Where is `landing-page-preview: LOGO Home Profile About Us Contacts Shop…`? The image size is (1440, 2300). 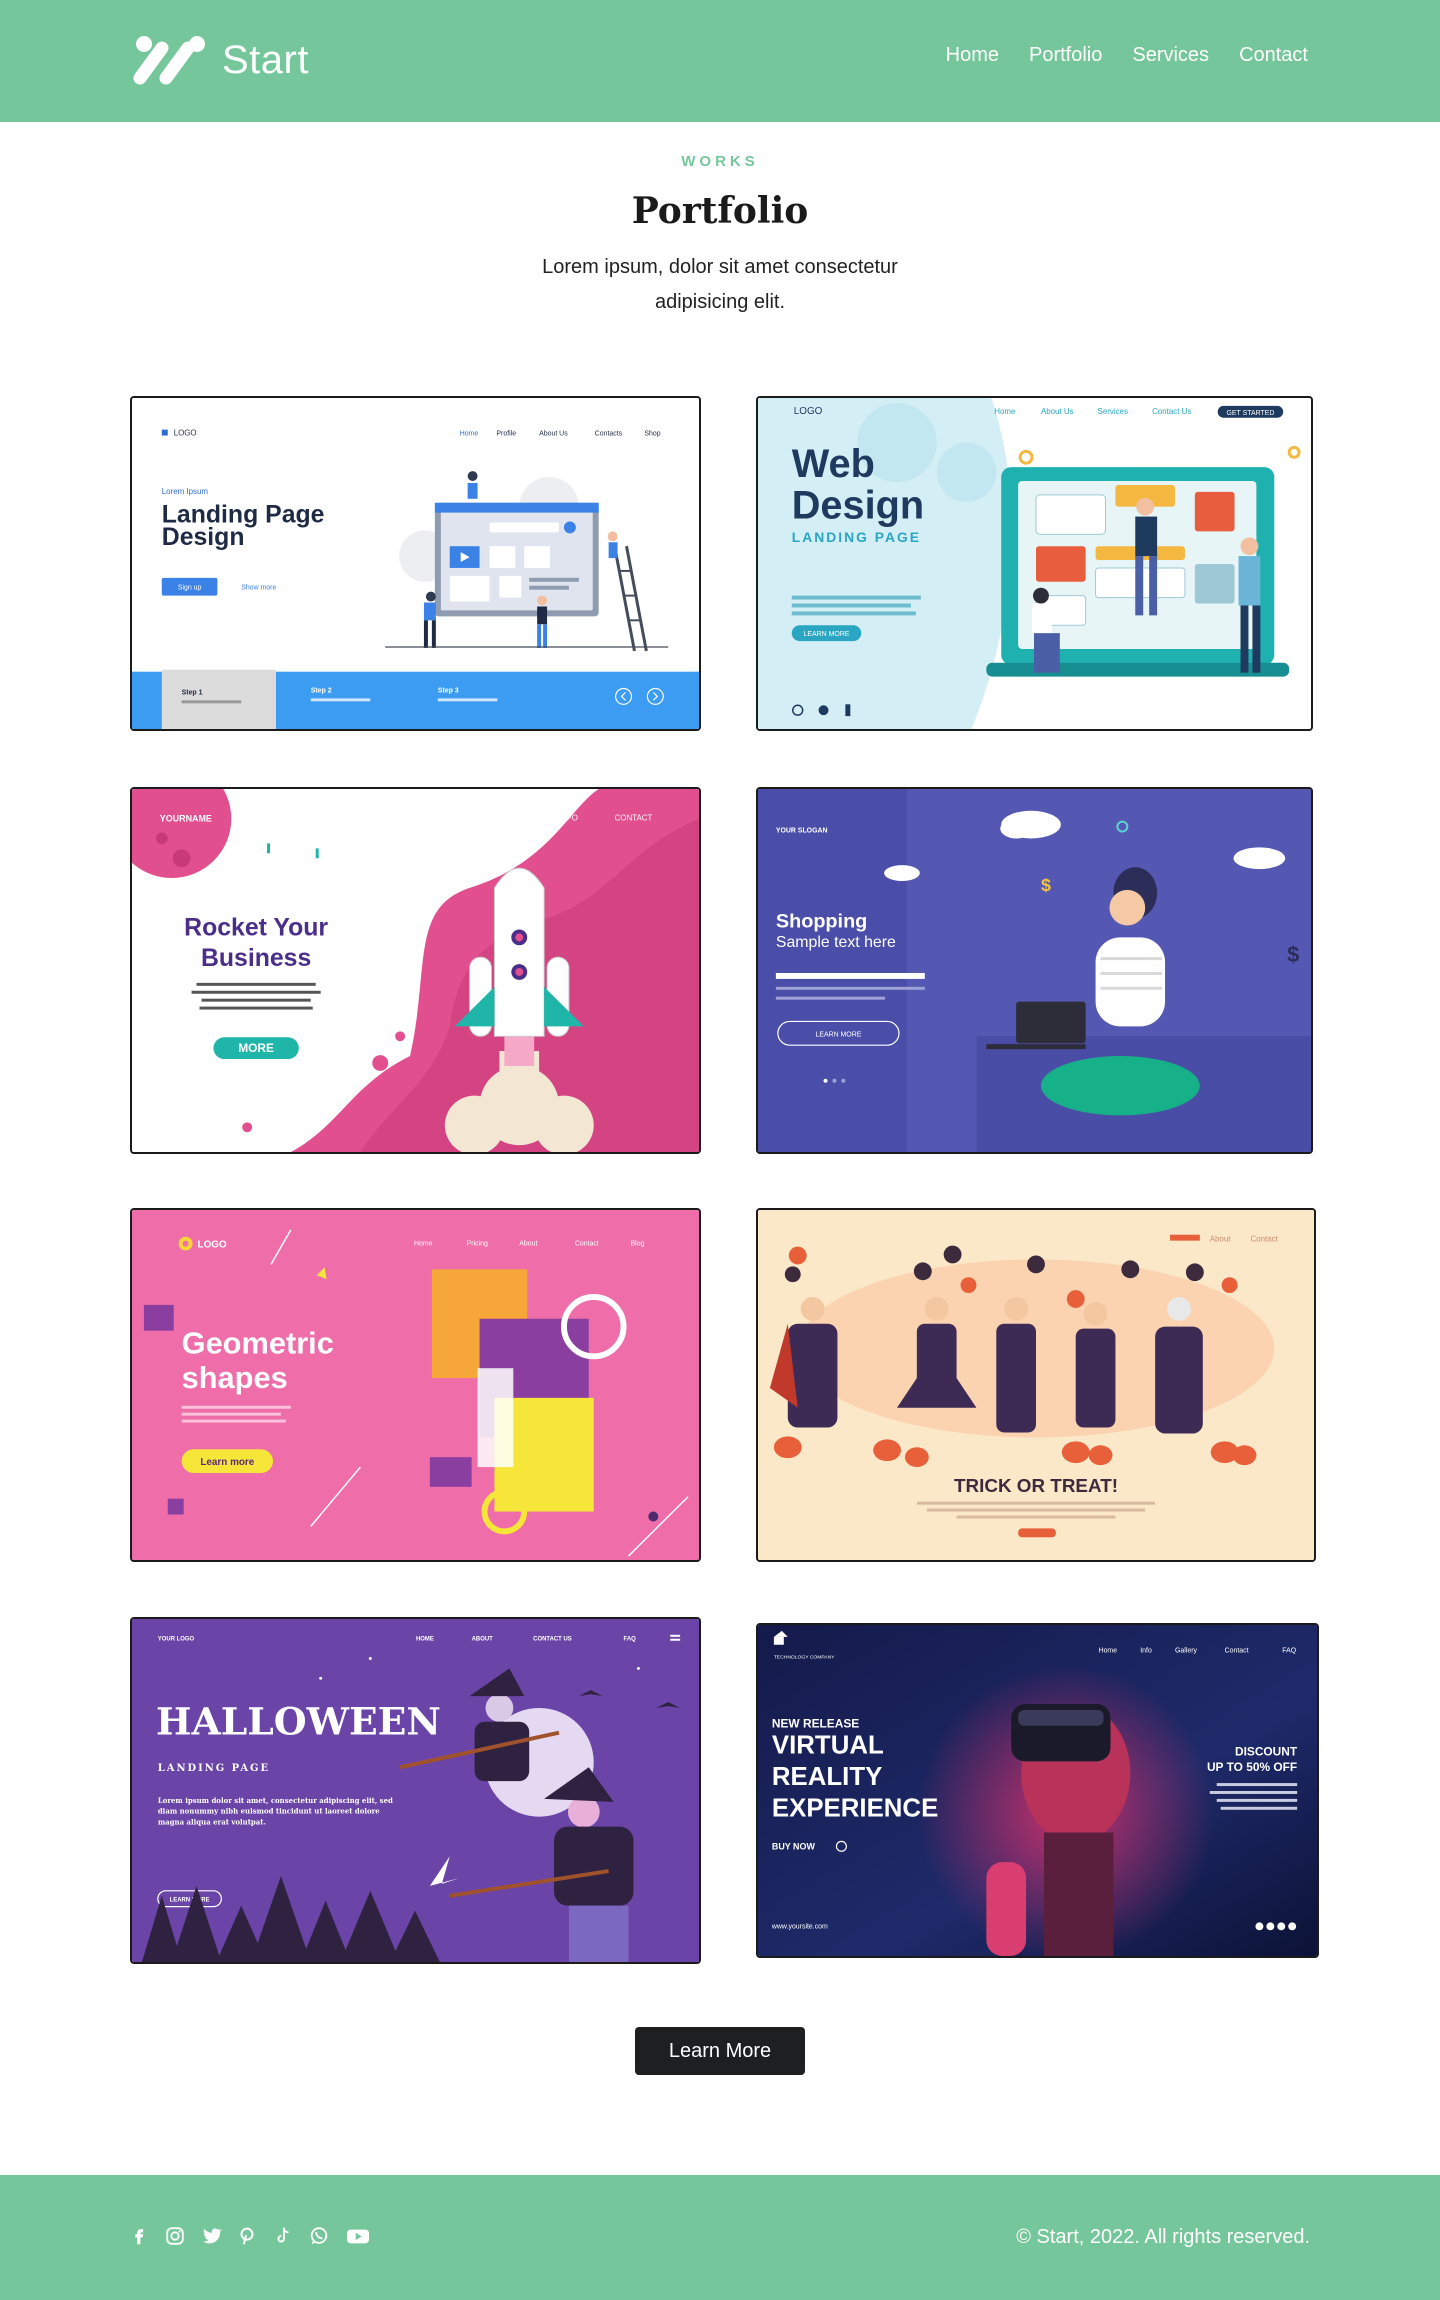
landing-page-preview: LOGO Home Profile About Us Contacts Shop… is located at coordinates (415, 563).